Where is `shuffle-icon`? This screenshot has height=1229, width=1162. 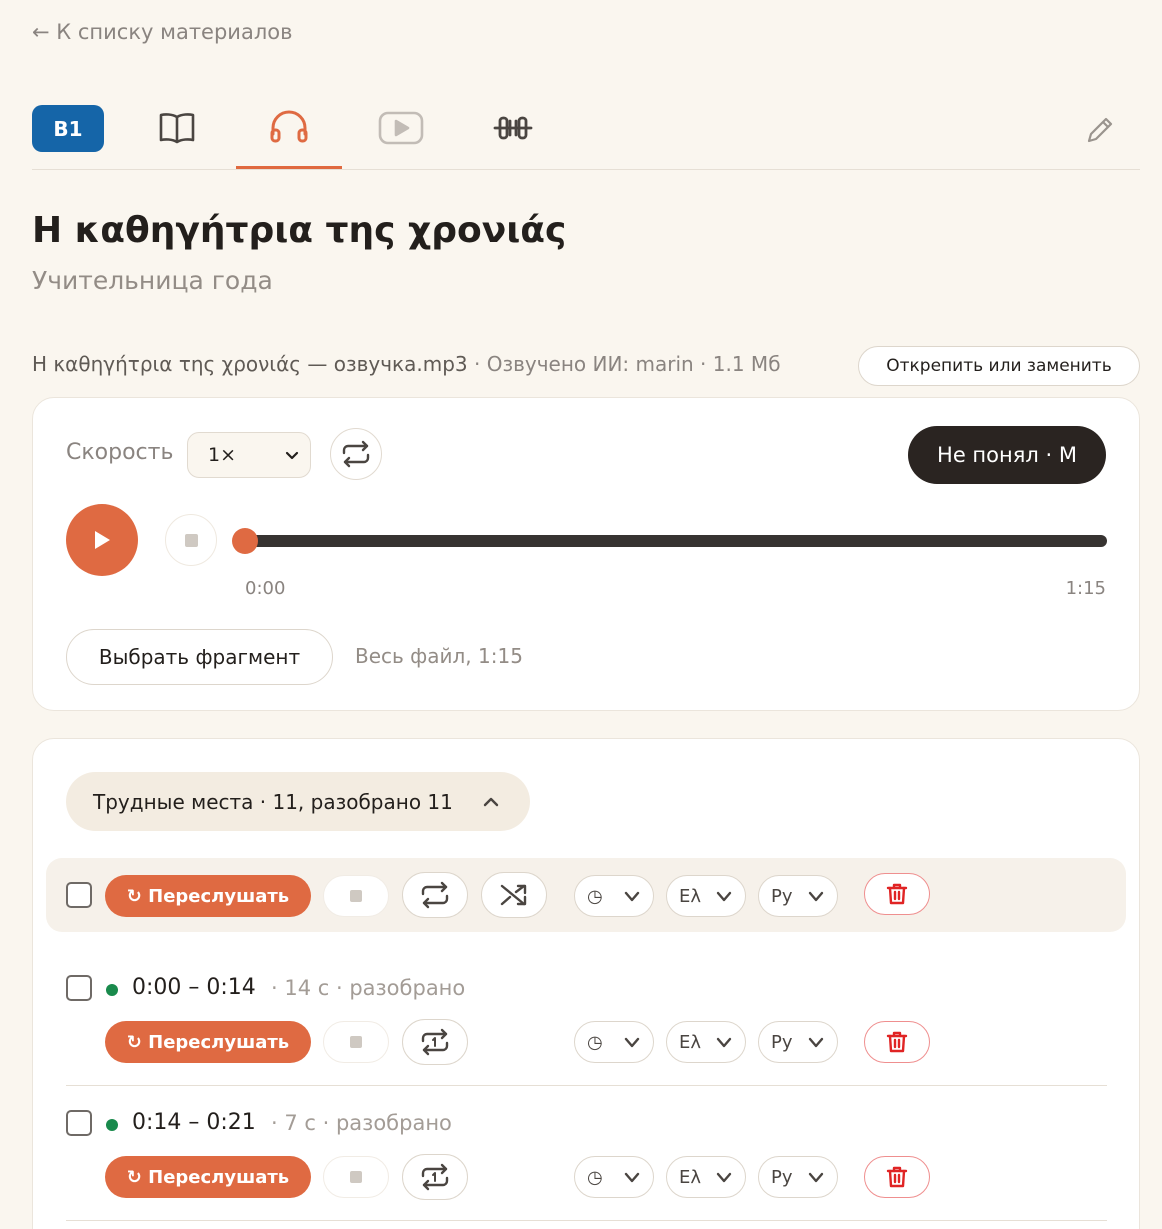
shuffle-icon is located at coordinates (513, 895).